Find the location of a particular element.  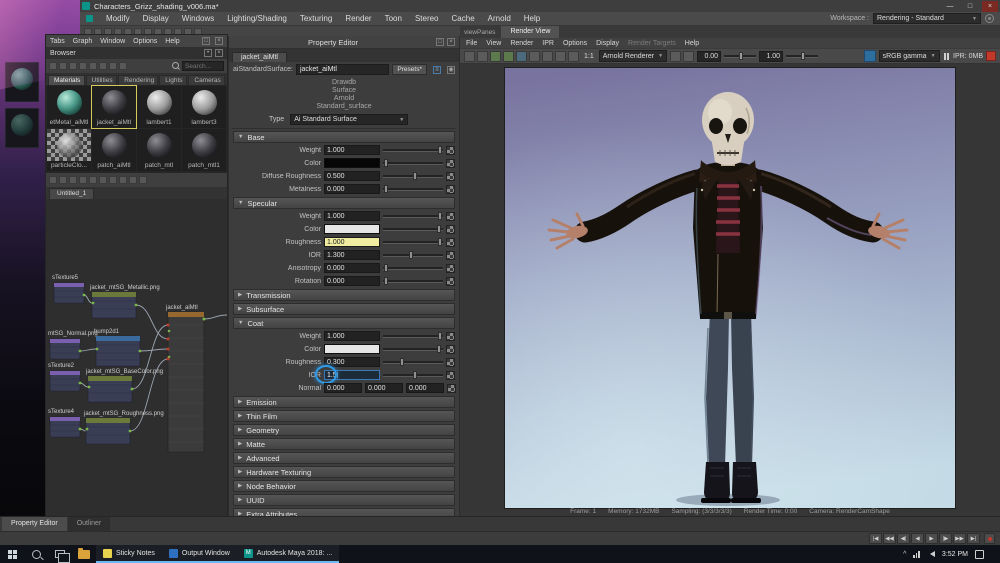

step-back-frame-button: ◀◀ is located at coordinates (889, 538).